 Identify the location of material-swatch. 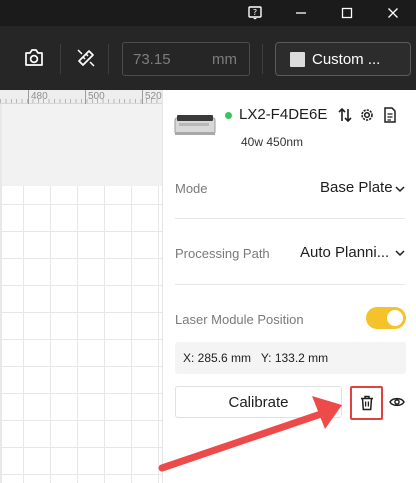
(297, 59).